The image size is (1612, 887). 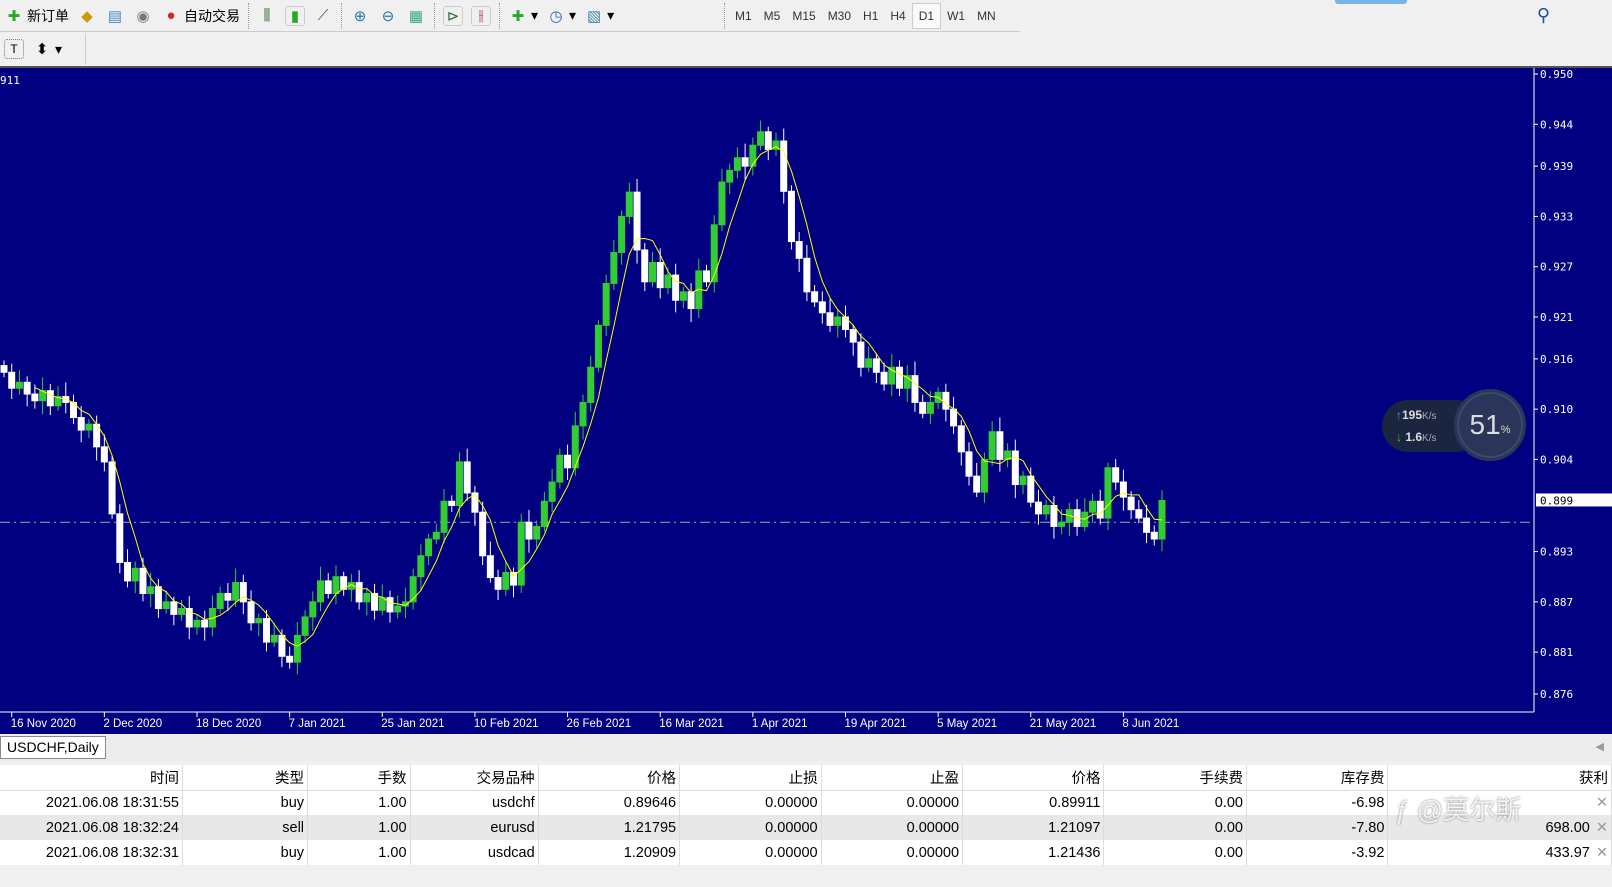 I want to click on cell-value: buy, so click(x=292, y=802).